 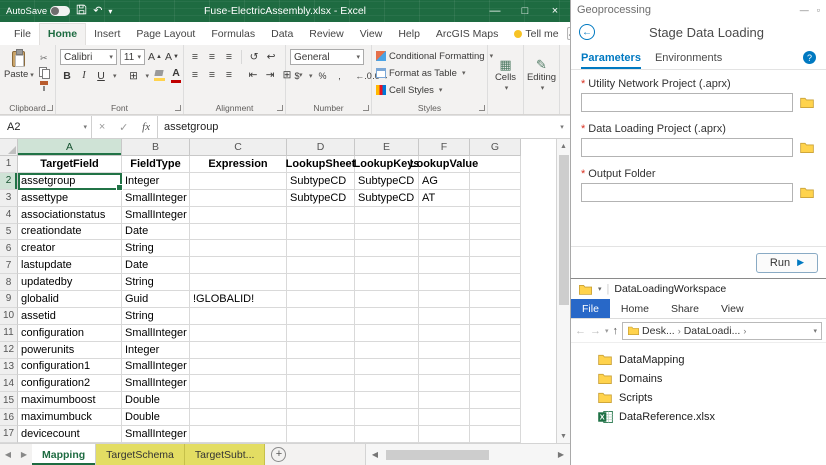 I want to click on cell-G6, so click(x=495, y=249).